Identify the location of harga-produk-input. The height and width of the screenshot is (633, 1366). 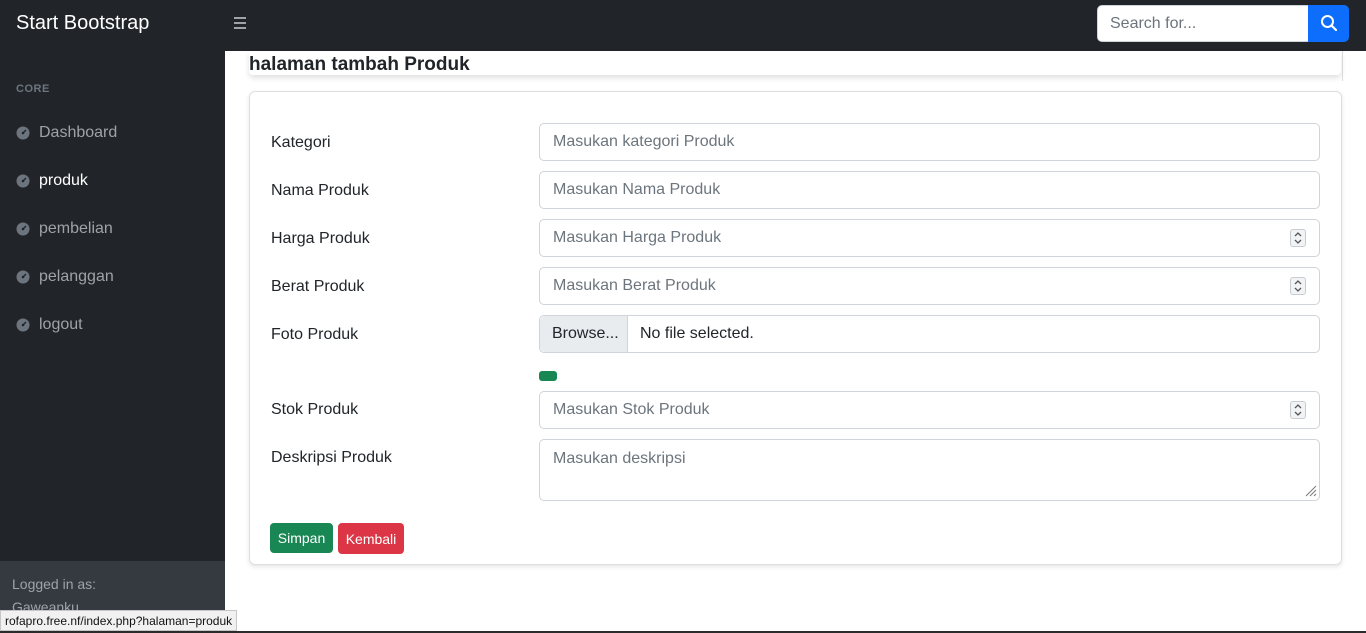
(929, 238).